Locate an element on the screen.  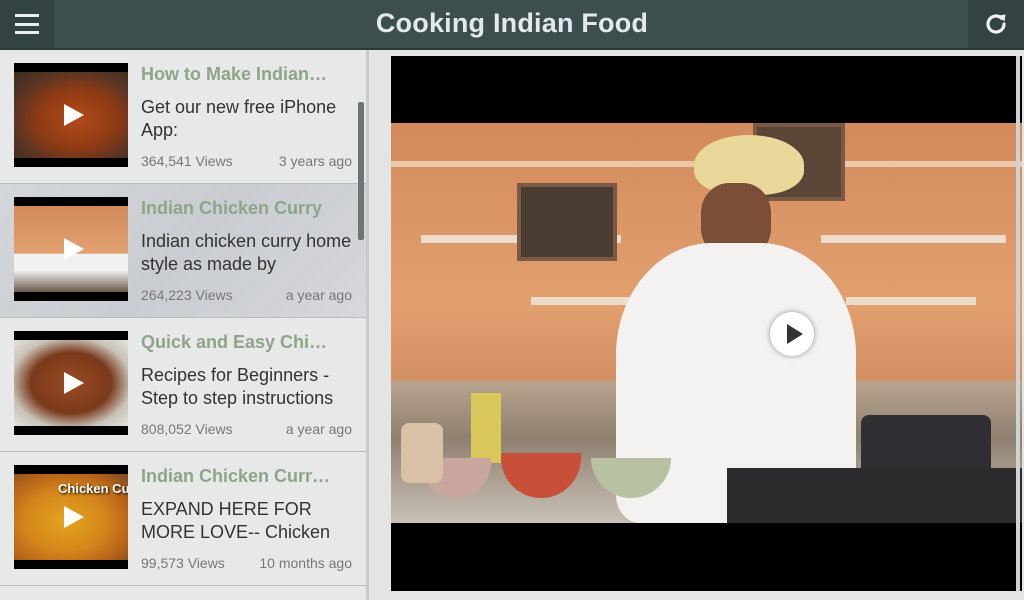
view-count: 808,052 Views is located at coordinates (187, 429).